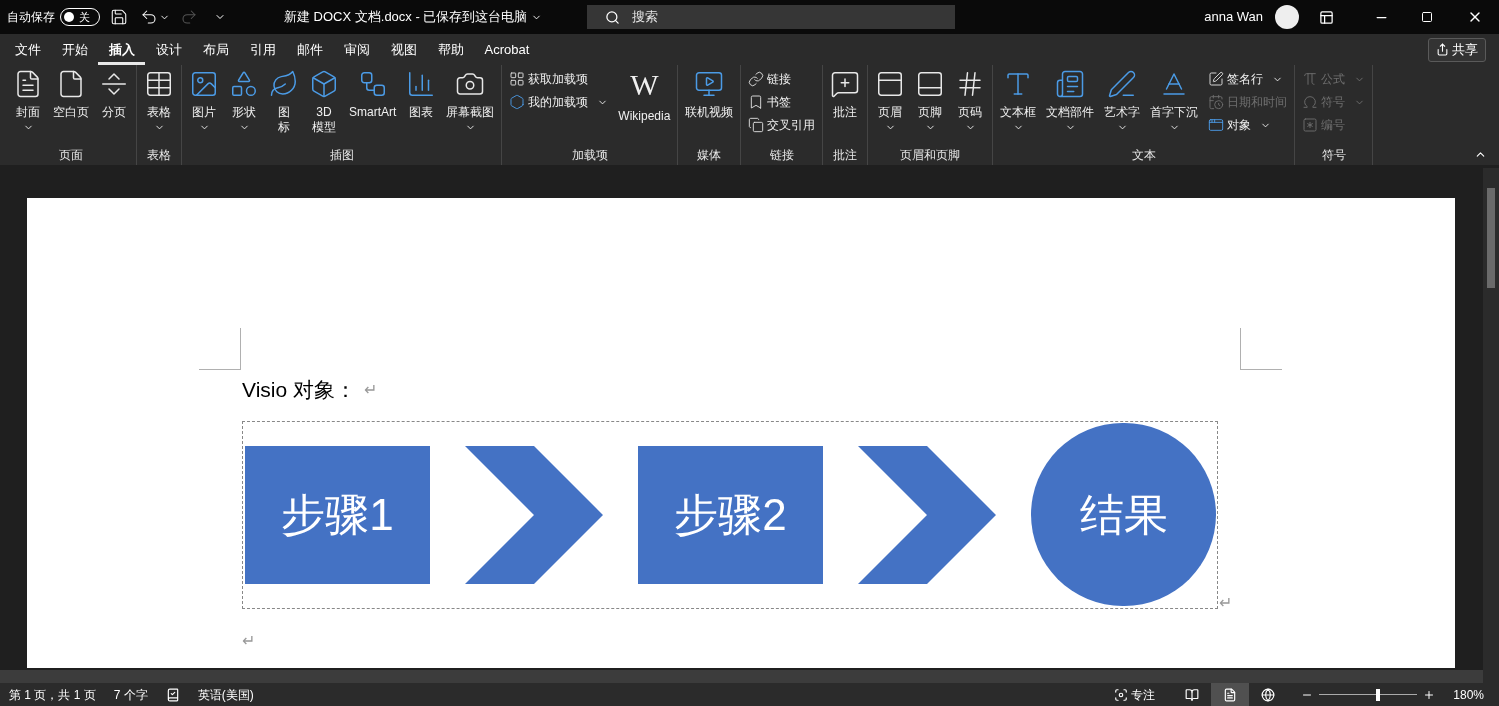 Image resolution: width=1499 pixels, height=706 pixels. I want to click on ribbon-button: 图片, so click(204, 104).